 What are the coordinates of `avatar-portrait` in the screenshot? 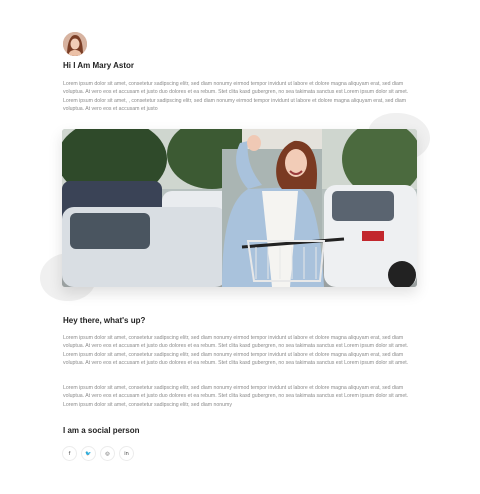 It's located at (75, 44).